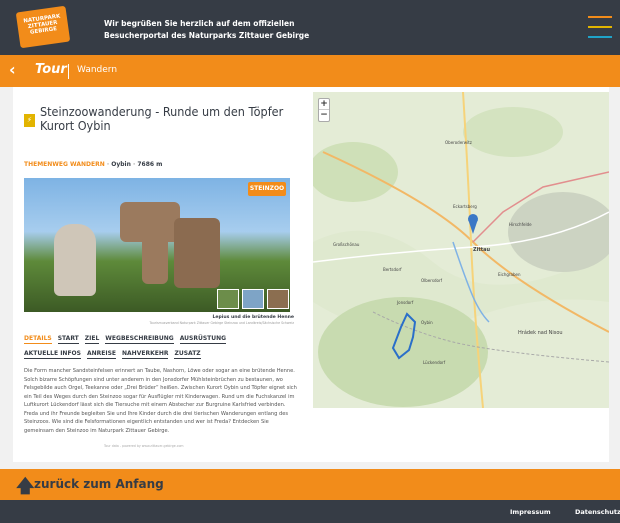  I want to click on tour-location: Oybin, so click(121, 164).